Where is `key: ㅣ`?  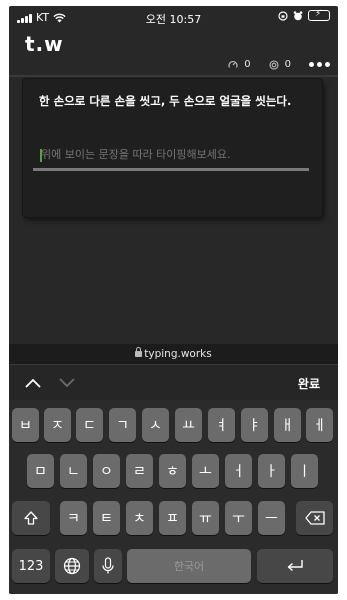 key: ㅣ is located at coordinates (304, 471).